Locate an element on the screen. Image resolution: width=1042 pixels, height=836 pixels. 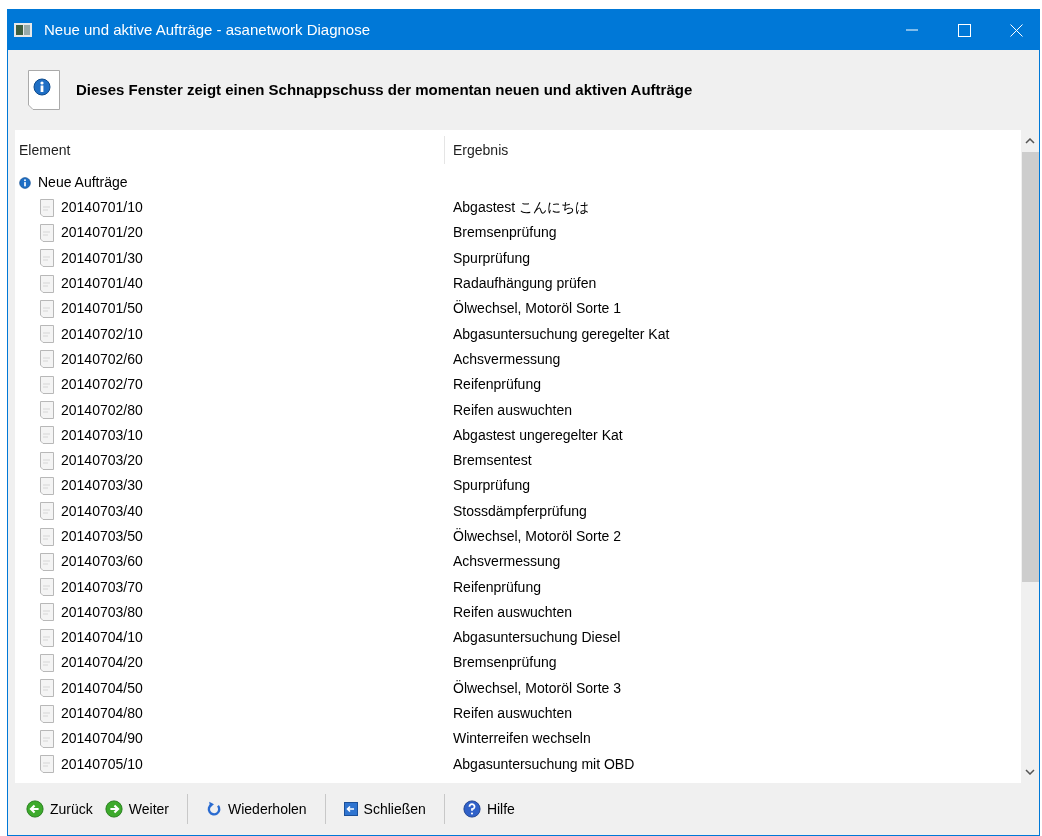
exit-icon is located at coordinates (350, 809).